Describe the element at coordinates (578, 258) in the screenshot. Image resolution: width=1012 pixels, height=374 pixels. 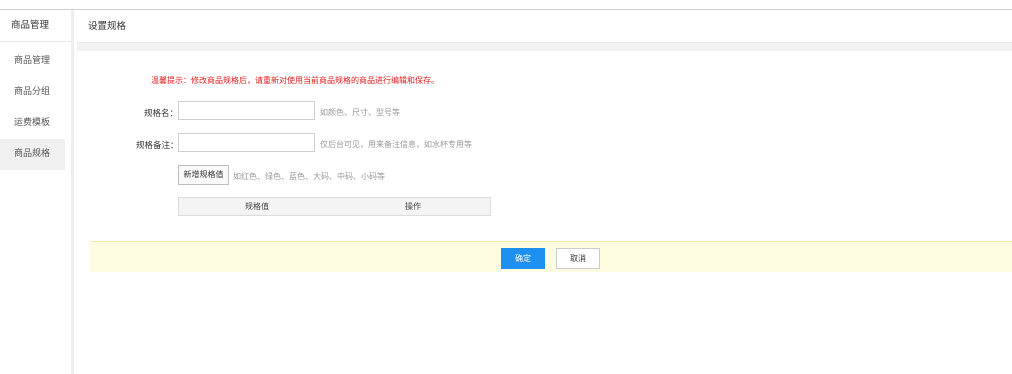
I see `cancel-button: 取消` at that location.